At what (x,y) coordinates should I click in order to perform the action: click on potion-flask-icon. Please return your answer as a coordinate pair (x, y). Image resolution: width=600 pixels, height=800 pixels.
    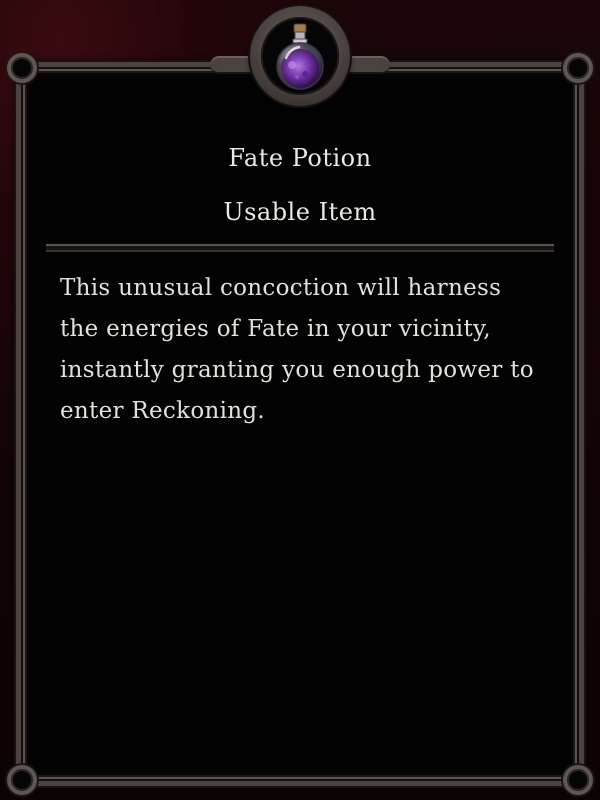
    Looking at the image, I should click on (300, 56).